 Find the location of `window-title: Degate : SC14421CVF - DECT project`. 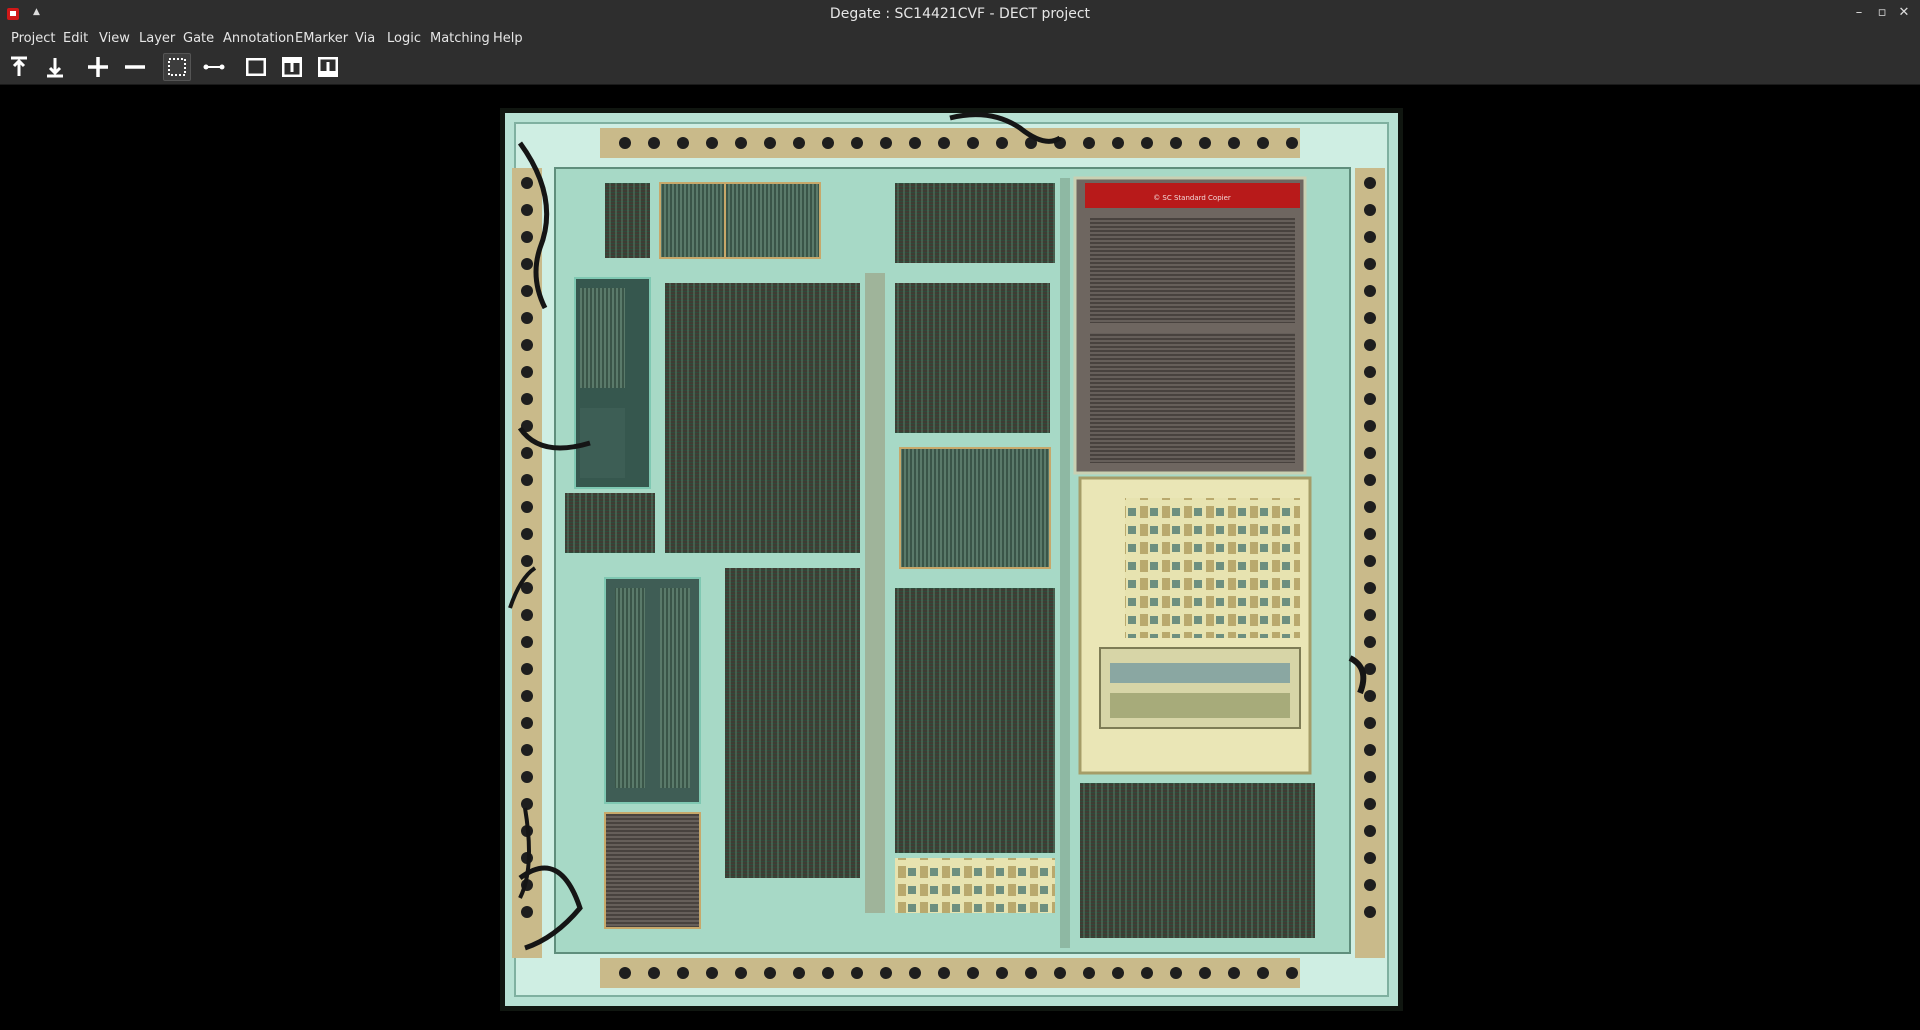

window-title: Degate : SC14421CVF - DECT project is located at coordinates (960, 14).